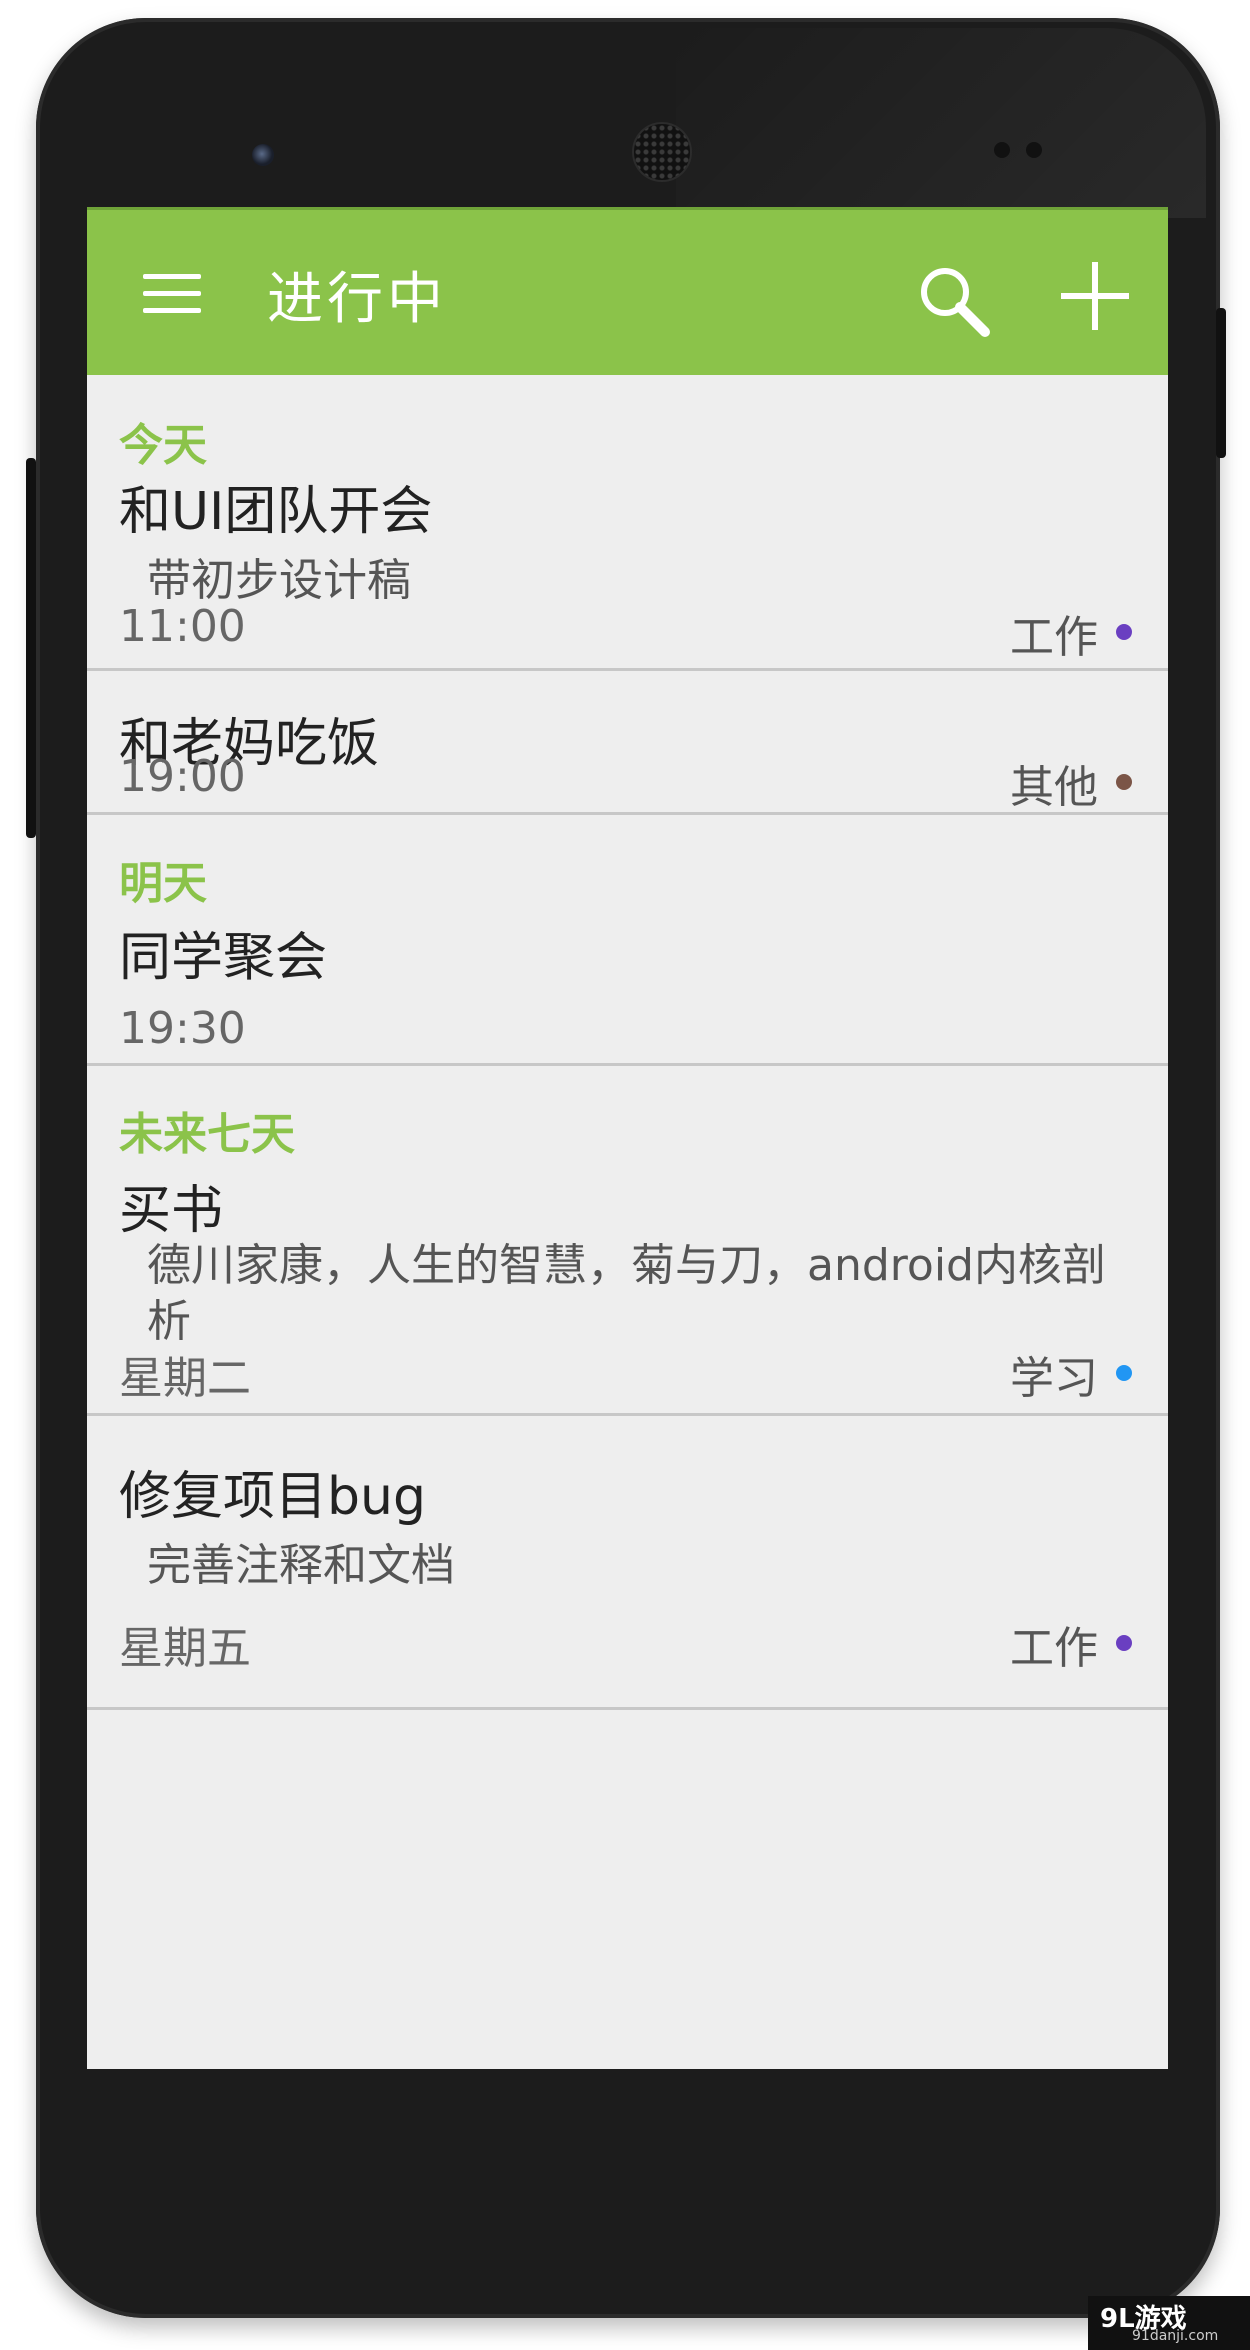 The width and height of the screenshot is (1250, 2350). What do you see at coordinates (954, 301) in the screenshot?
I see `search-icon` at bounding box center [954, 301].